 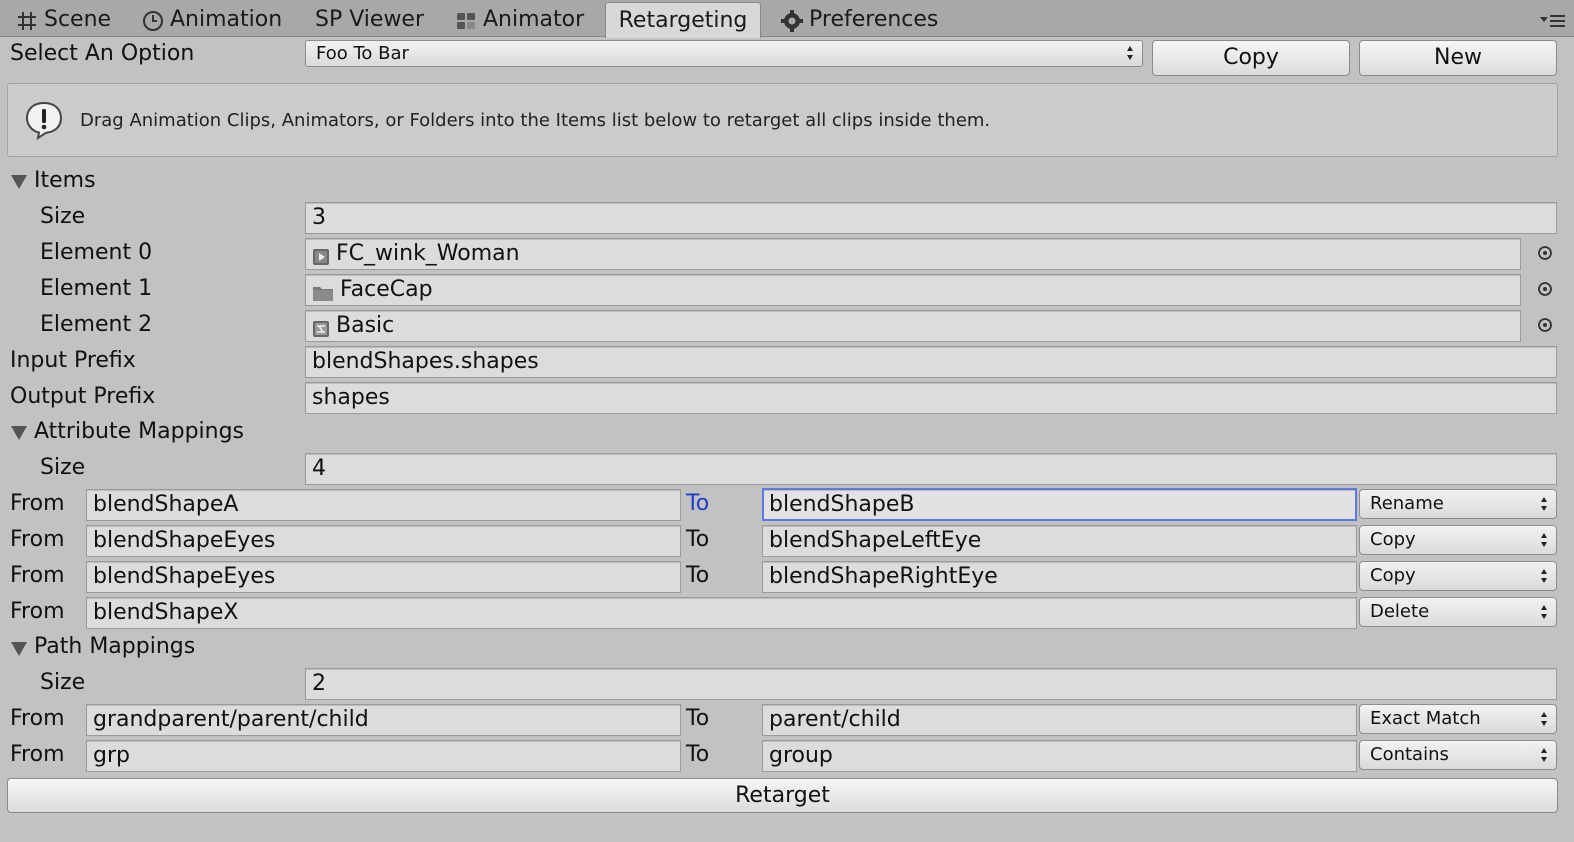 I want to click on new-button: New, so click(x=1458, y=58).